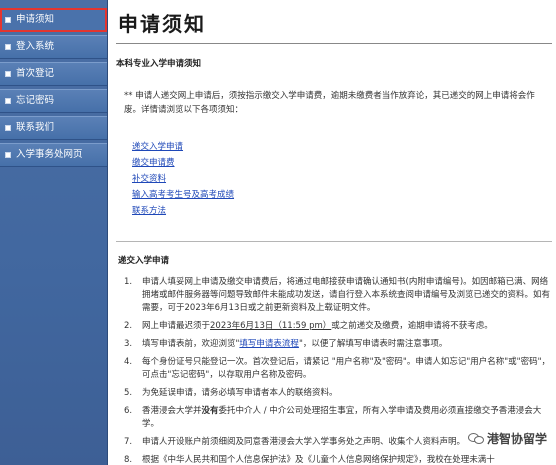  I want to click on sidebar-item-label: 首次登记, so click(35, 73).